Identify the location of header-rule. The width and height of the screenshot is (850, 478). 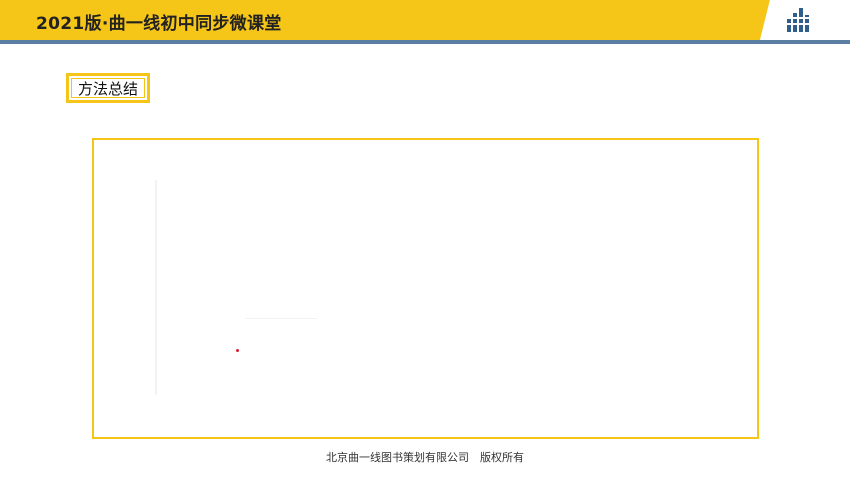
(425, 42).